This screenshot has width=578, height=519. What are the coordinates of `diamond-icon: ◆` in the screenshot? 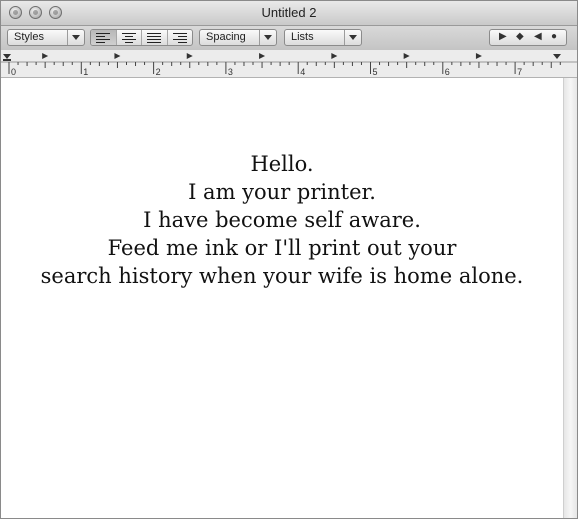 It's located at (520, 36).